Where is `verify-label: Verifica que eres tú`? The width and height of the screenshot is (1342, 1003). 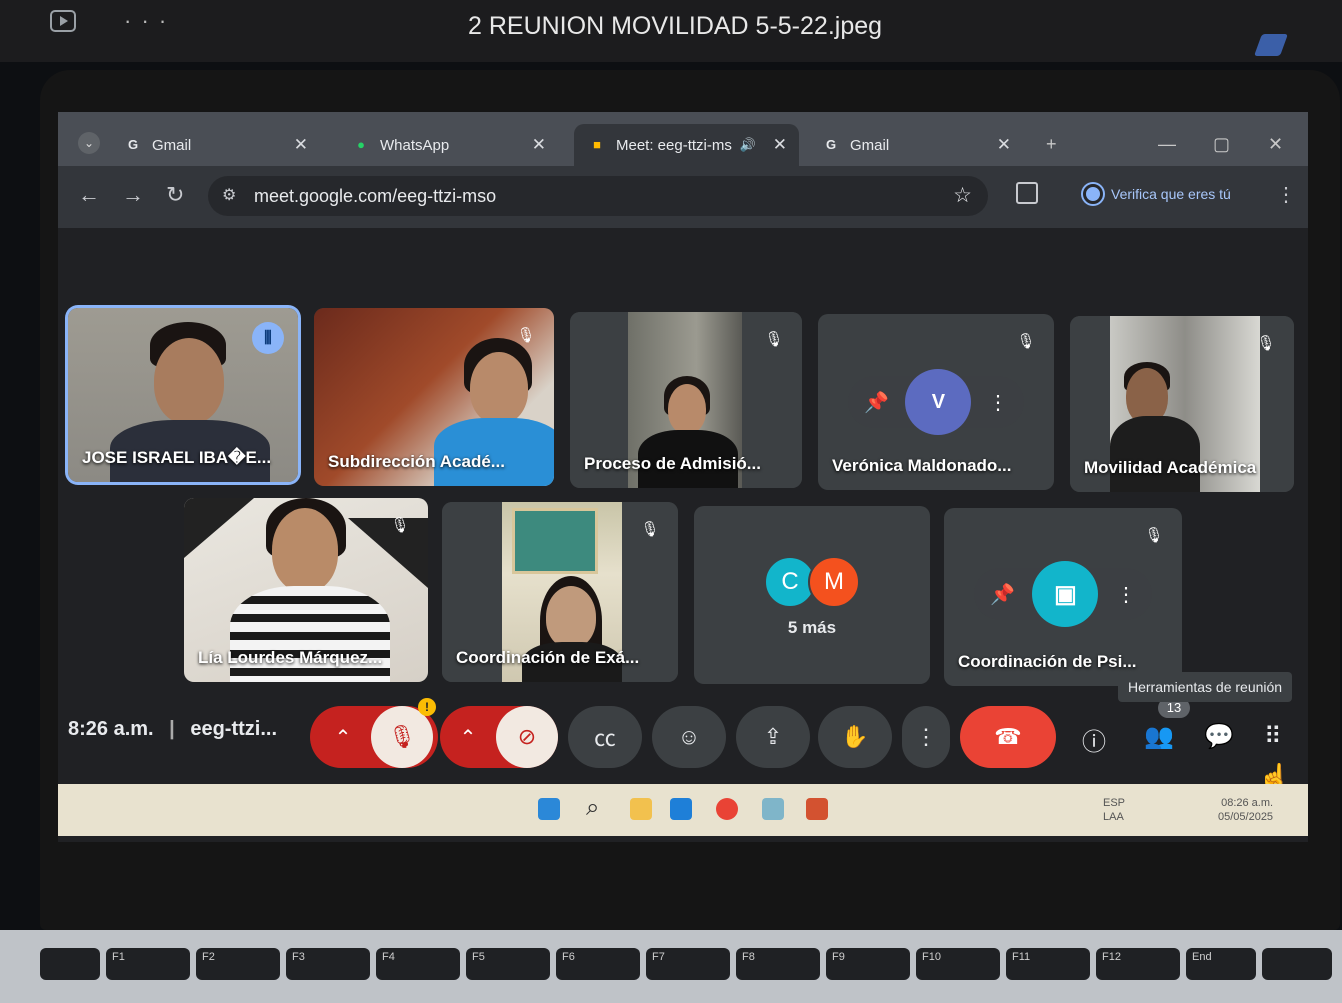
verify-label: Verifica que eres tú is located at coordinates (1171, 194).